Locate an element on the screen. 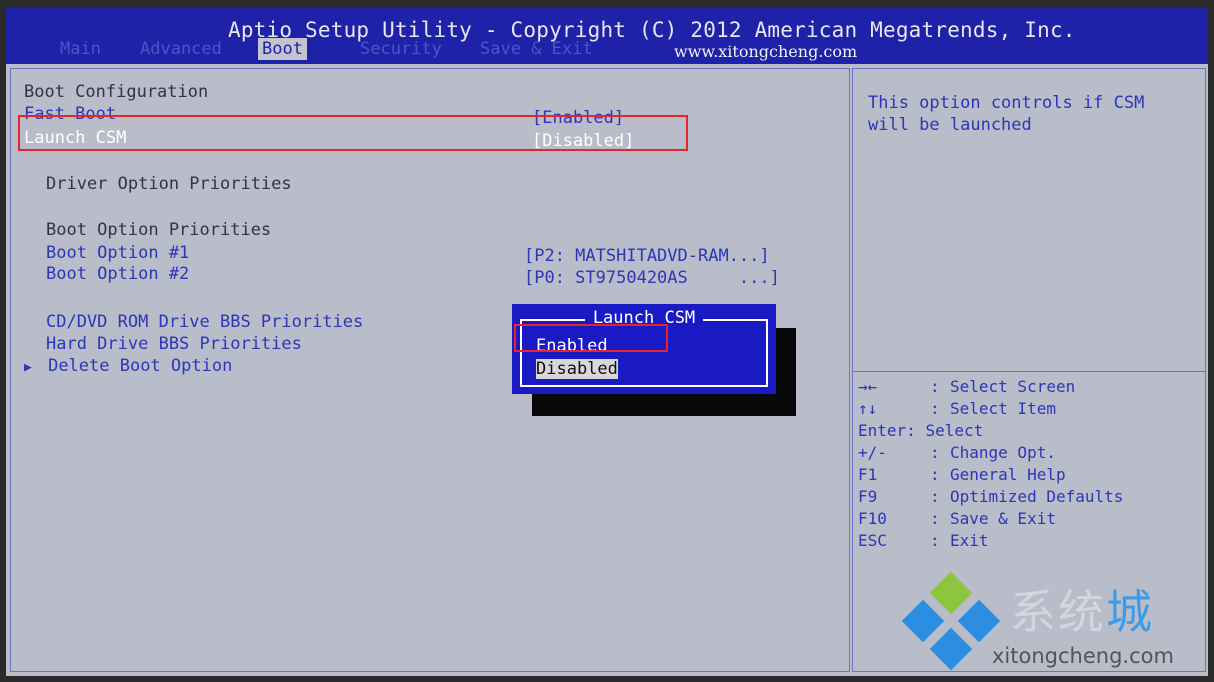  key-desc: Change Opt. is located at coordinates (1003, 452).